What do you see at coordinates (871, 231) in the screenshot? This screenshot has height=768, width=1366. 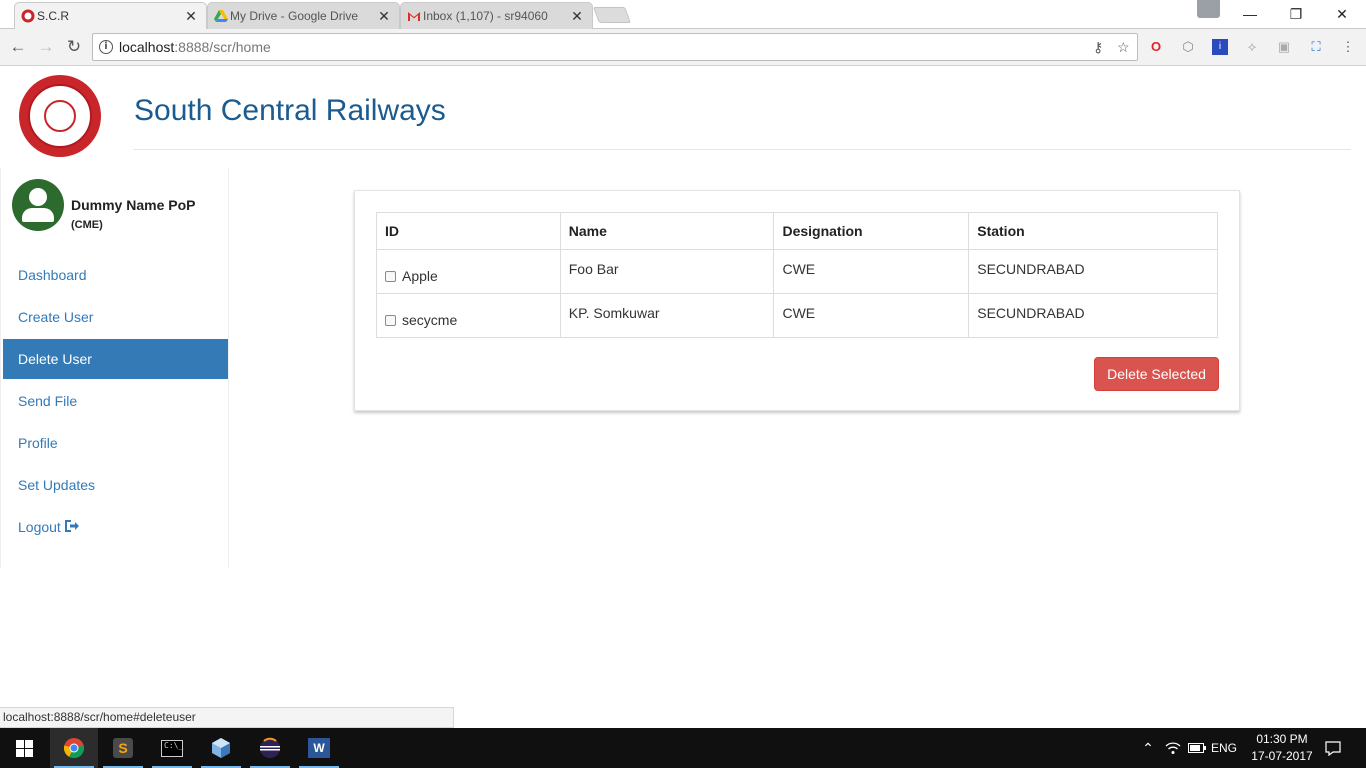 I see `column-header-designation: Designation` at bounding box center [871, 231].